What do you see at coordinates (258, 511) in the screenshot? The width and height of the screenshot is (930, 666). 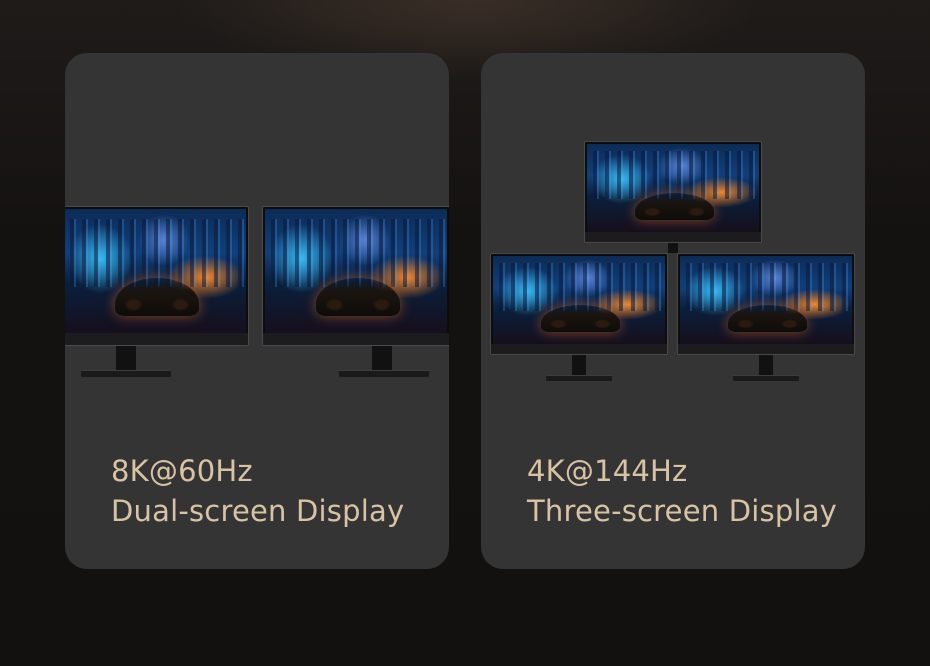 I see `display-mode-label: Dual-screen Display` at bounding box center [258, 511].